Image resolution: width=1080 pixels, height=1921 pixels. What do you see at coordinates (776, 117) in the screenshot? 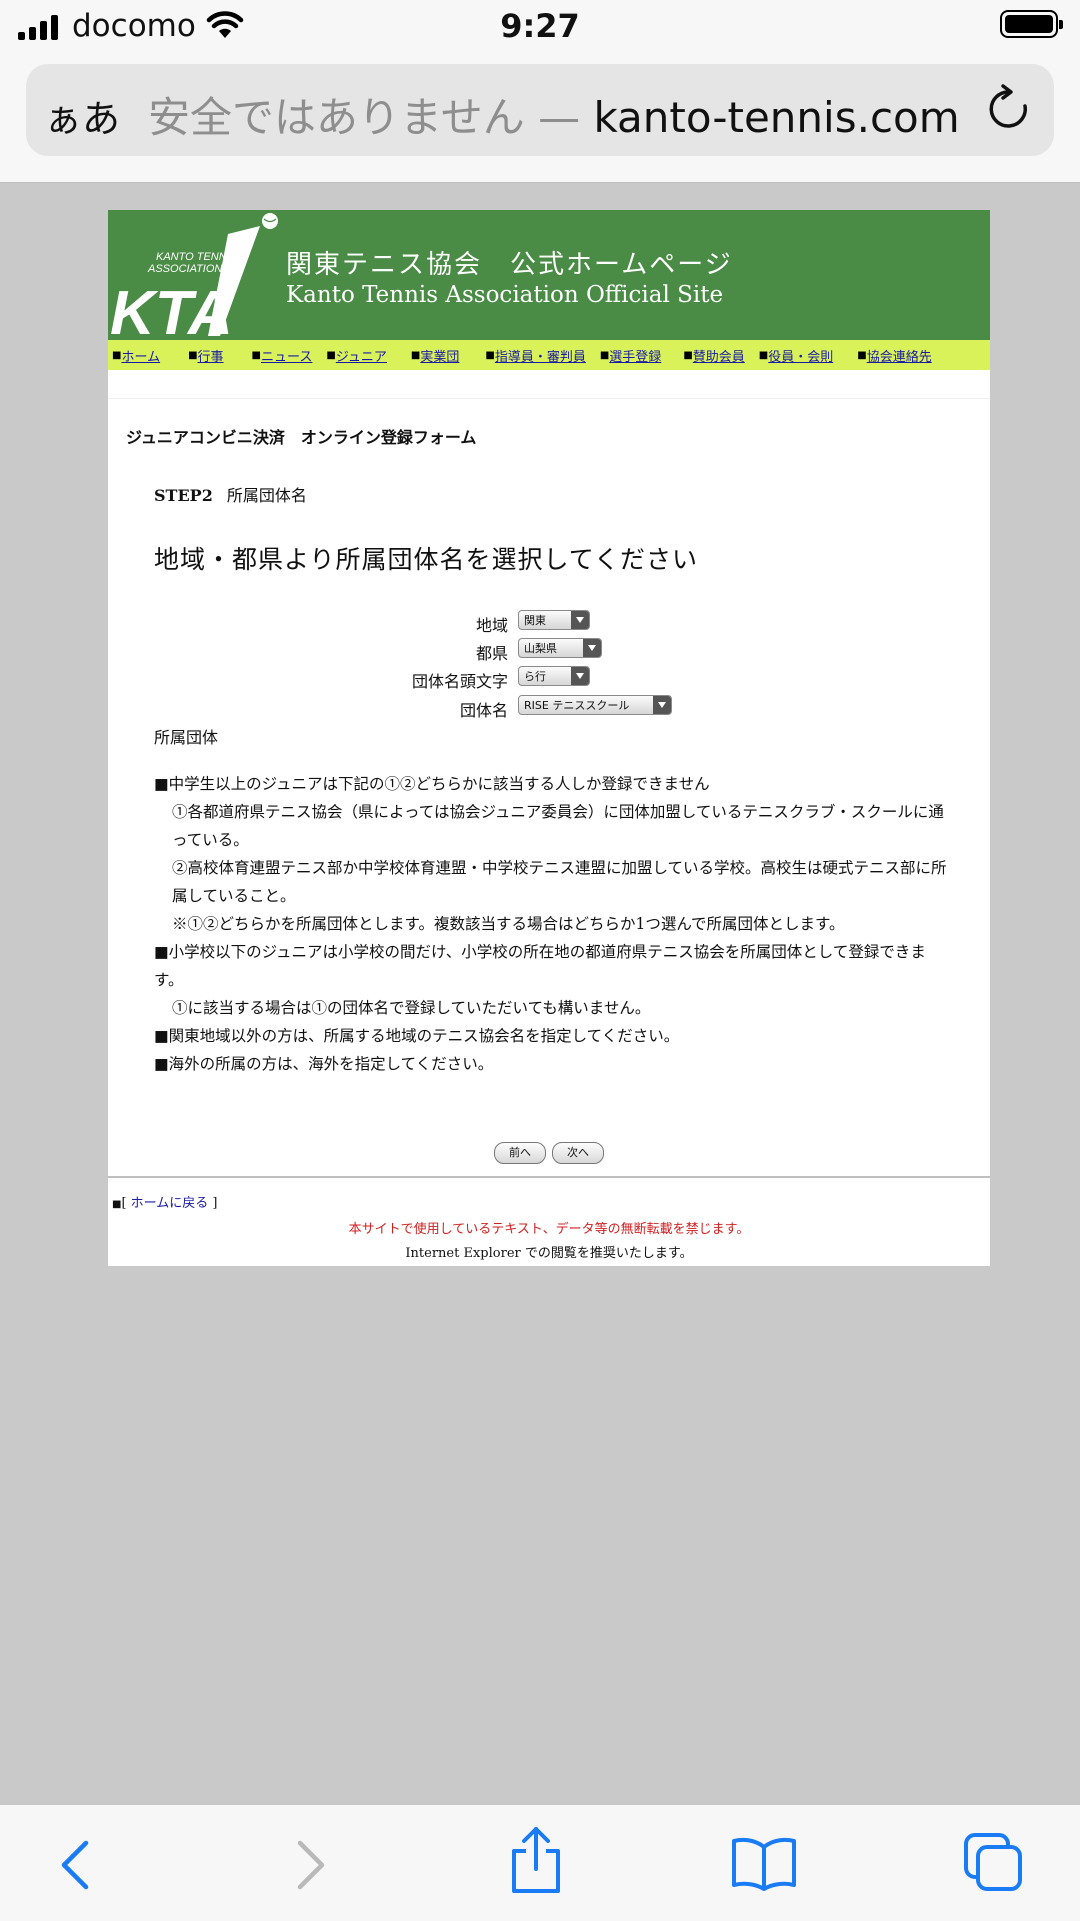
I see `url-domain: kanto-tennis.com` at bounding box center [776, 117].